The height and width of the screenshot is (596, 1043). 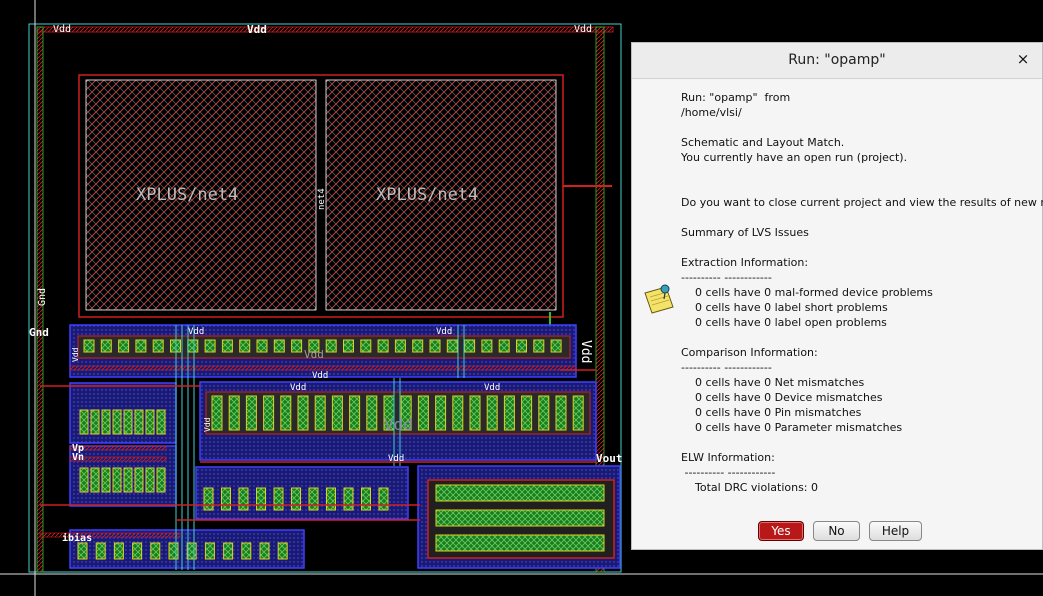 What do you see at coordinates (314, 354) in the screenshot?
I see `label-vdd-row1-center: Vdd` at bounding box center [314, 354].